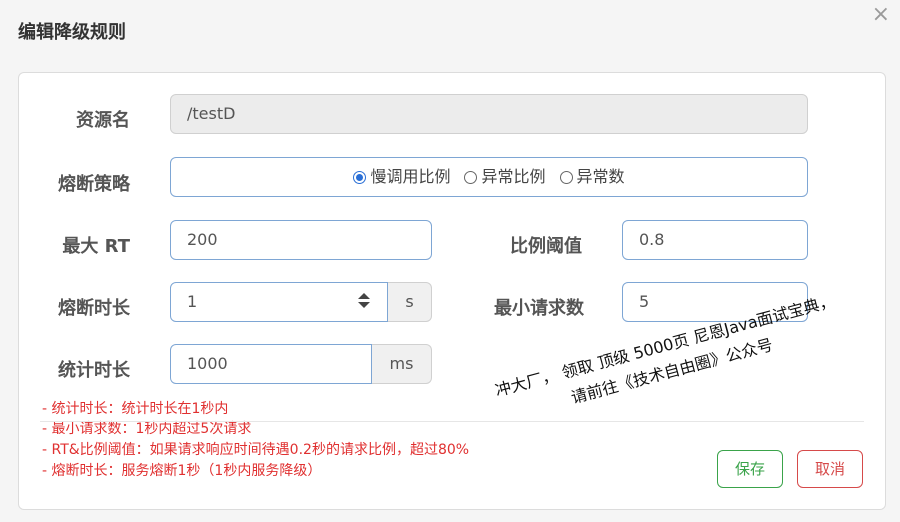  I want to click on radio-label: 异常比例, so click(513, 176).